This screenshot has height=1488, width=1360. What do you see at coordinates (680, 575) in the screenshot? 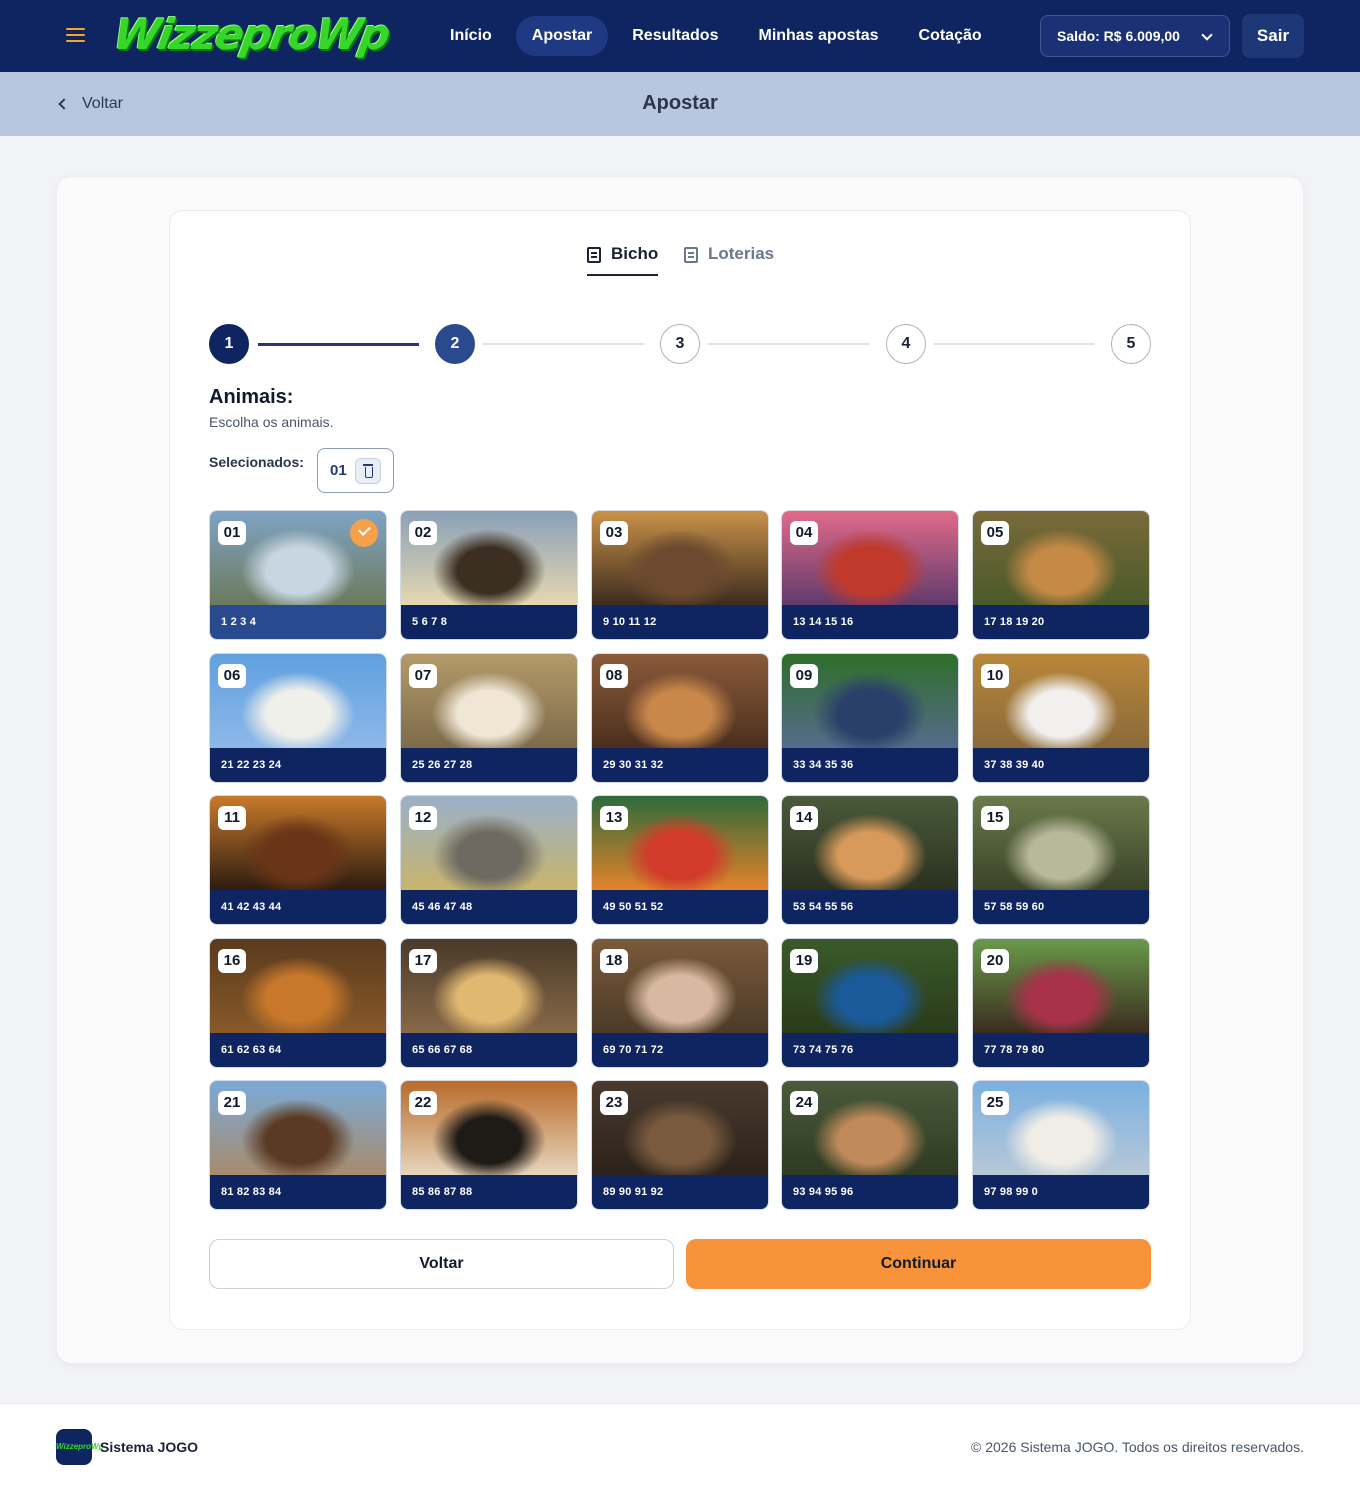
I see `animal-card-03: 03 9 10 11 12` at bounding box center [680, 575].